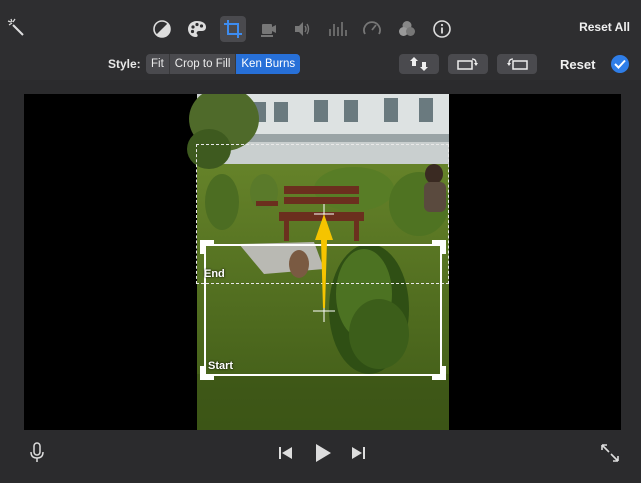 The height and width of the screenshot is (483, 641). I want to click on equalizer-icon, so click(337, 29).